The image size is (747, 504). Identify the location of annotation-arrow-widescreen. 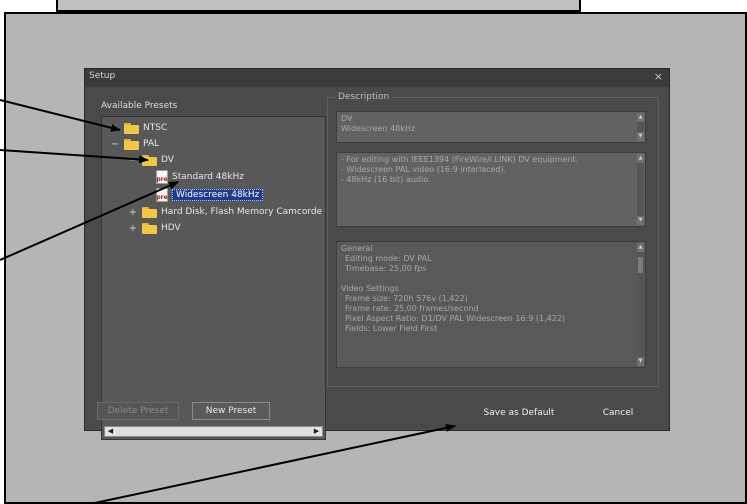
(89, 221).